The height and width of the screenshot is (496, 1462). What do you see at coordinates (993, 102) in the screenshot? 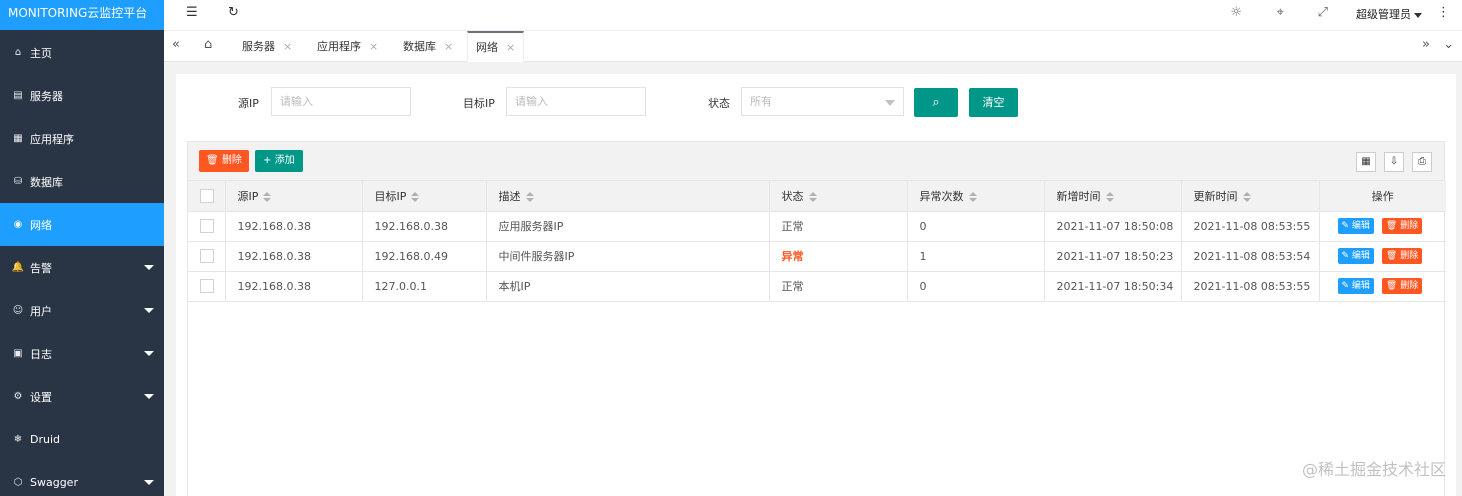
I see `clear-button: 清空` at bounding box center [993, 102].